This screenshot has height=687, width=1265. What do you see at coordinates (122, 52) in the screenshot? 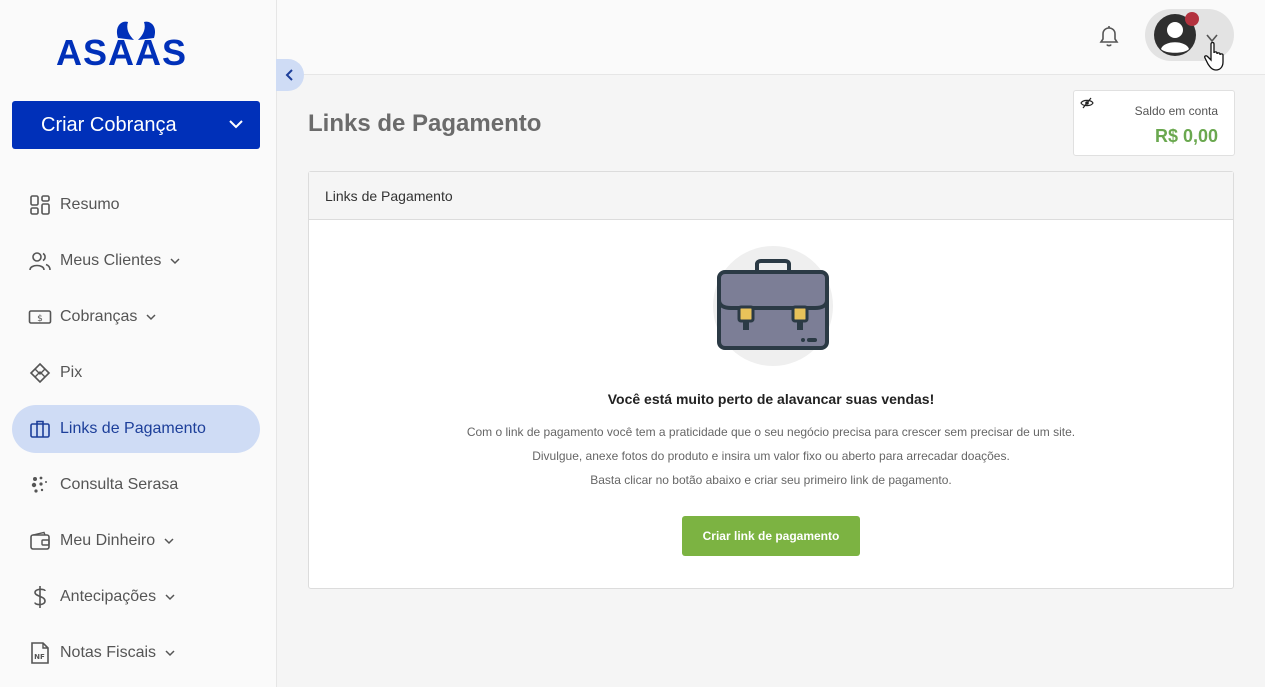
I see `logo-text: ASAAS` at bounding box center [122, 52].